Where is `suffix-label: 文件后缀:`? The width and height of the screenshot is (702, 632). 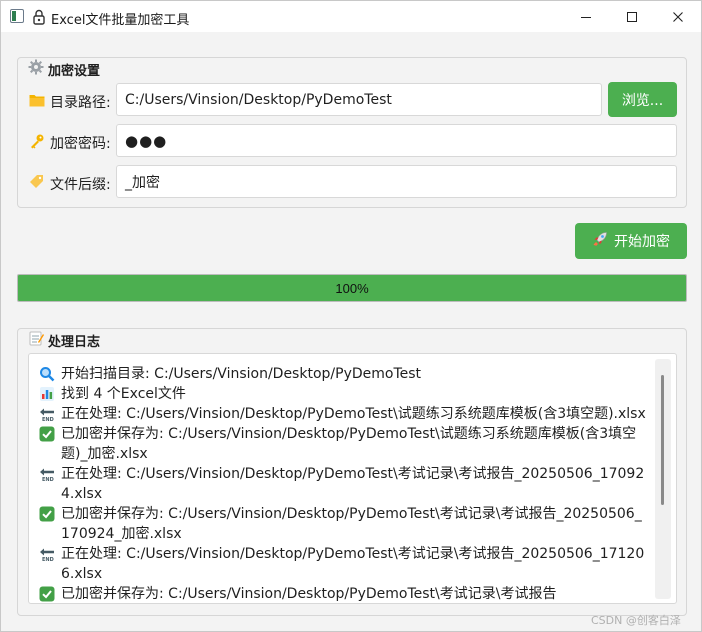 suffix-label: 文件后缀: is located at coordinates (70, 184).